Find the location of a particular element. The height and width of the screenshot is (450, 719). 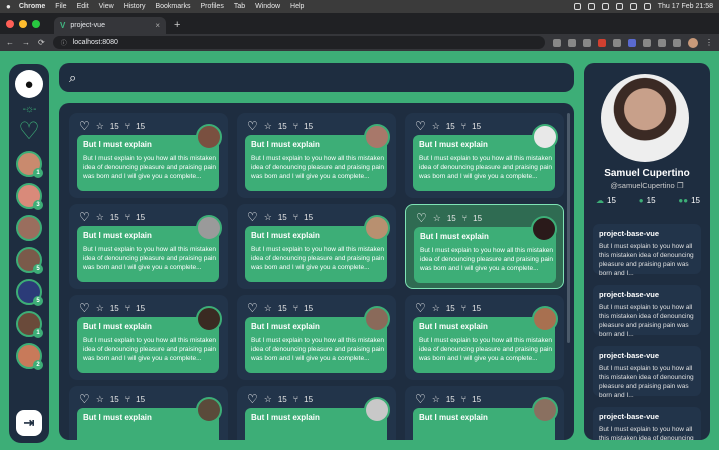

translate-icon is located at coordinates (557, 42).